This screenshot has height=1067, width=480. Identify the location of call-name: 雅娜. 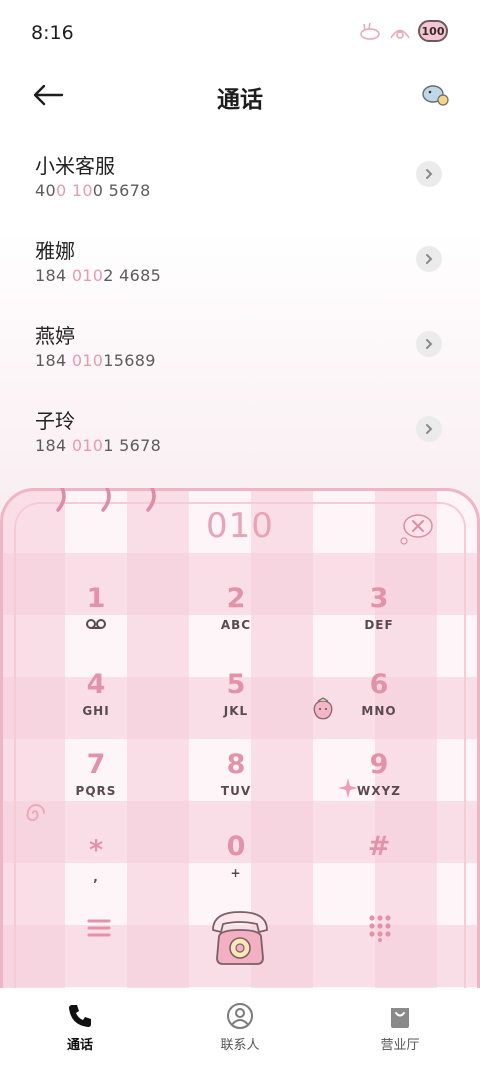
(55, 251).